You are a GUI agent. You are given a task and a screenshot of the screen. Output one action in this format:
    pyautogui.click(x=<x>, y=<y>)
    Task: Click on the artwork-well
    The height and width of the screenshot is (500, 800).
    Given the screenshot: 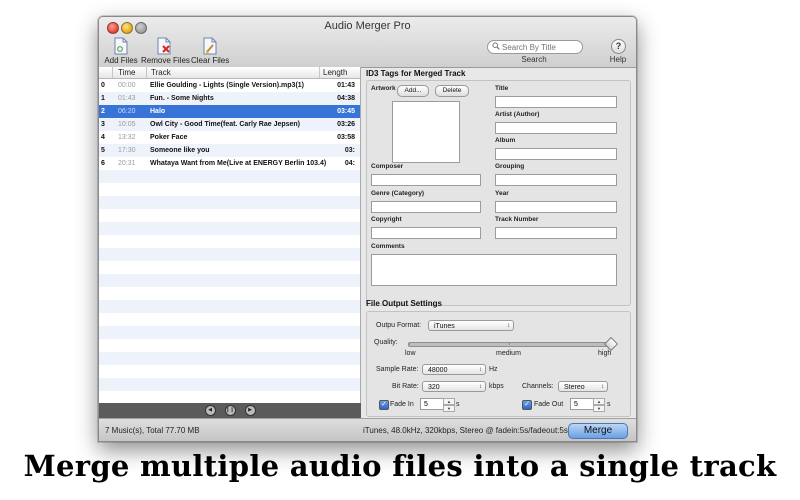 What is the action you would take?
    pyautogui.click(x=426, y=132)
    